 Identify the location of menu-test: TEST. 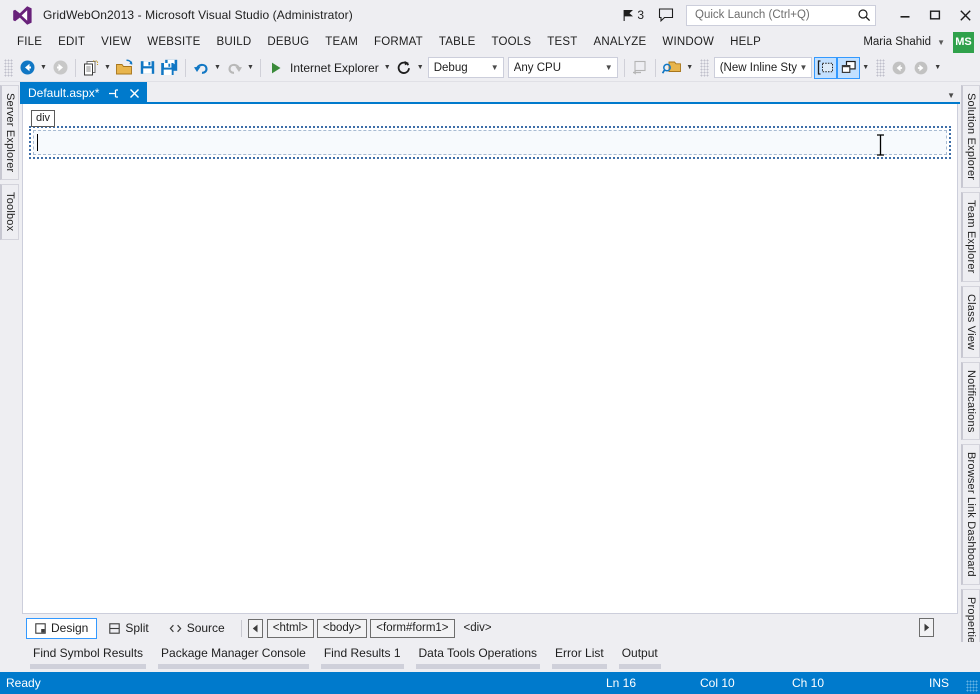
(562, 42).